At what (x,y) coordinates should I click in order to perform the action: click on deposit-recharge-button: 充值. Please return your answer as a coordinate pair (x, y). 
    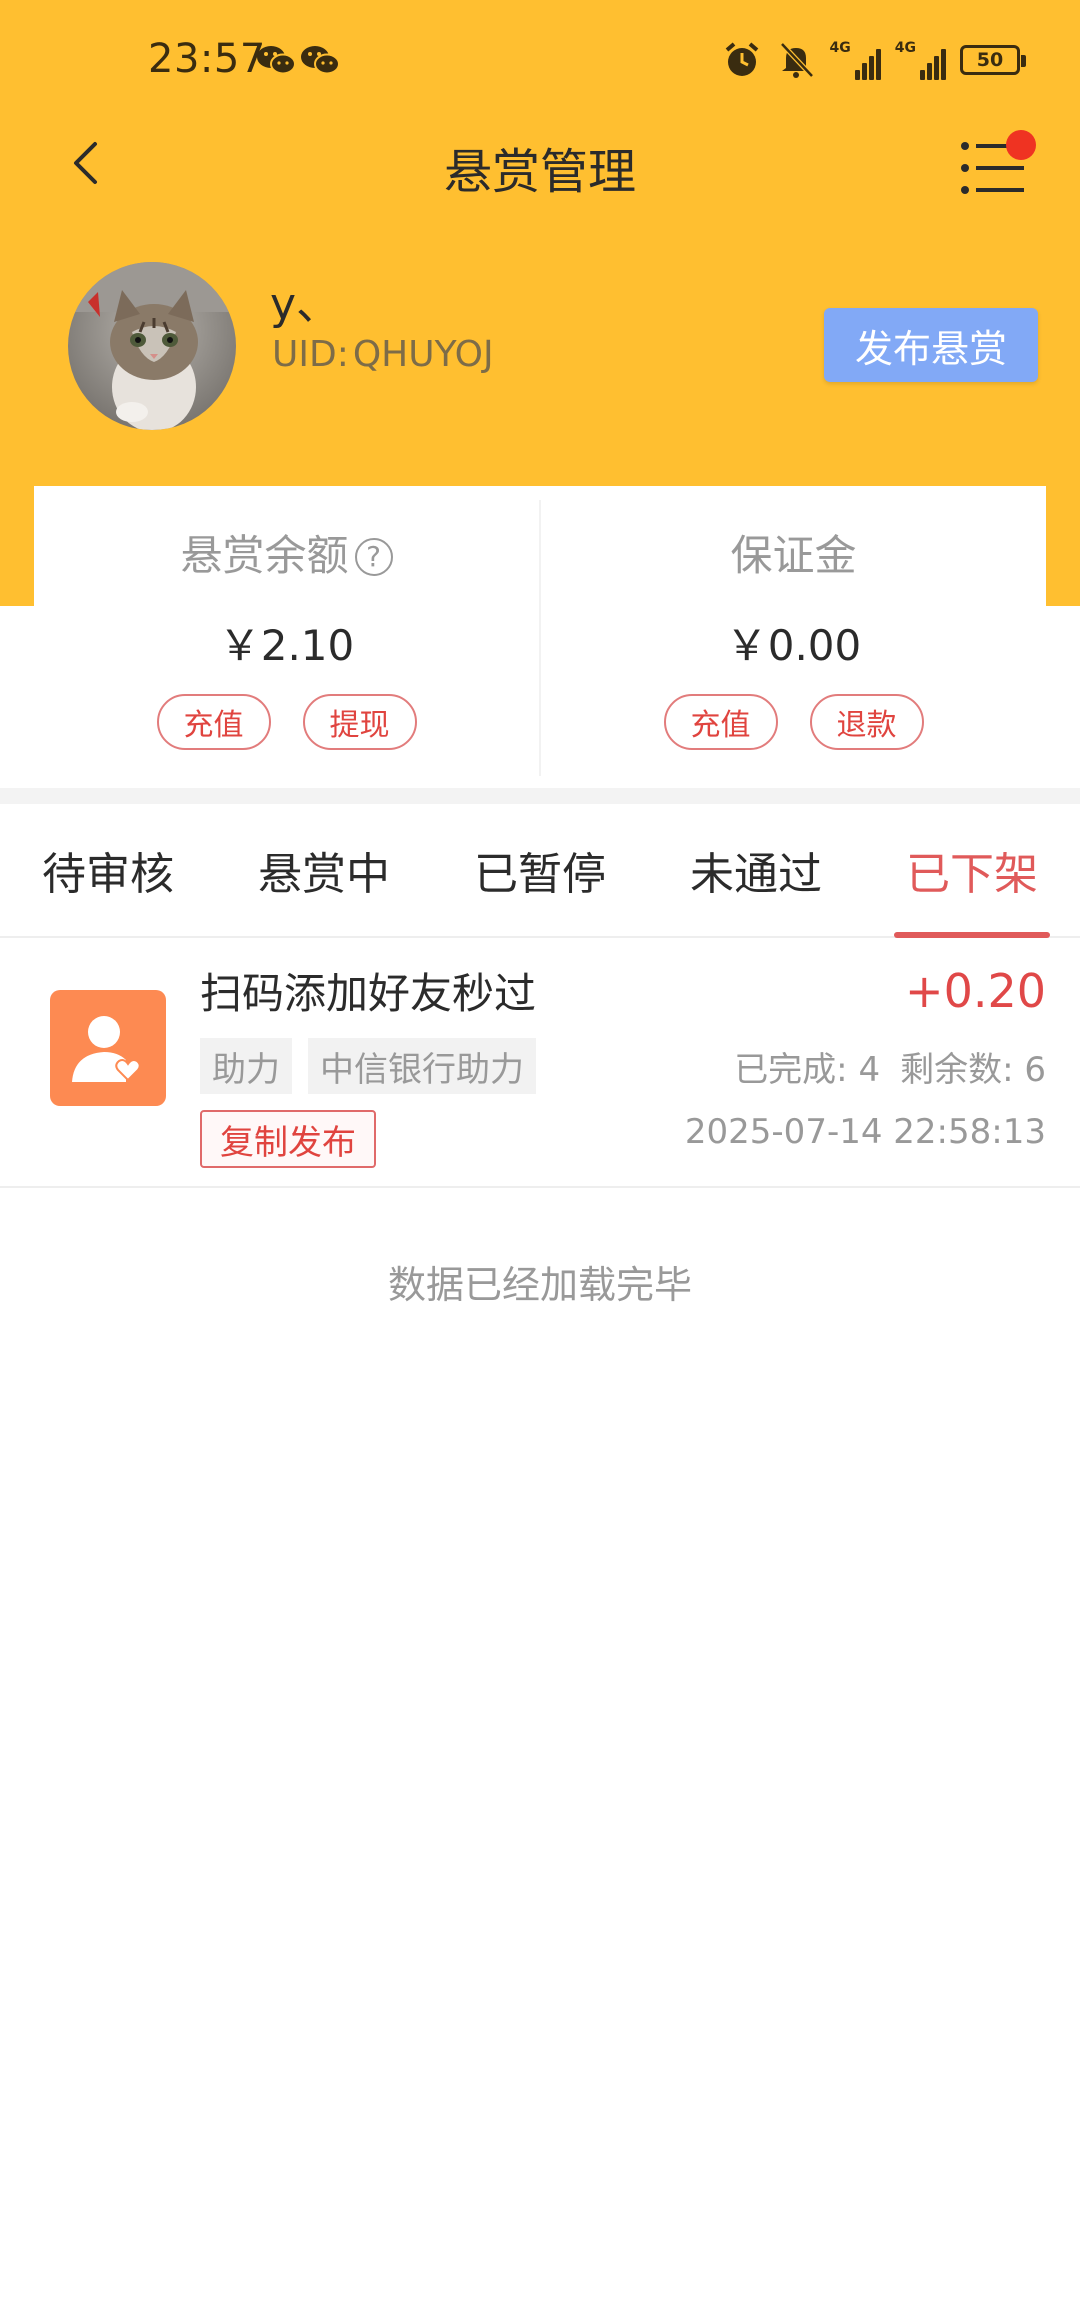
    Looking at the image, I should click on (720, 722).